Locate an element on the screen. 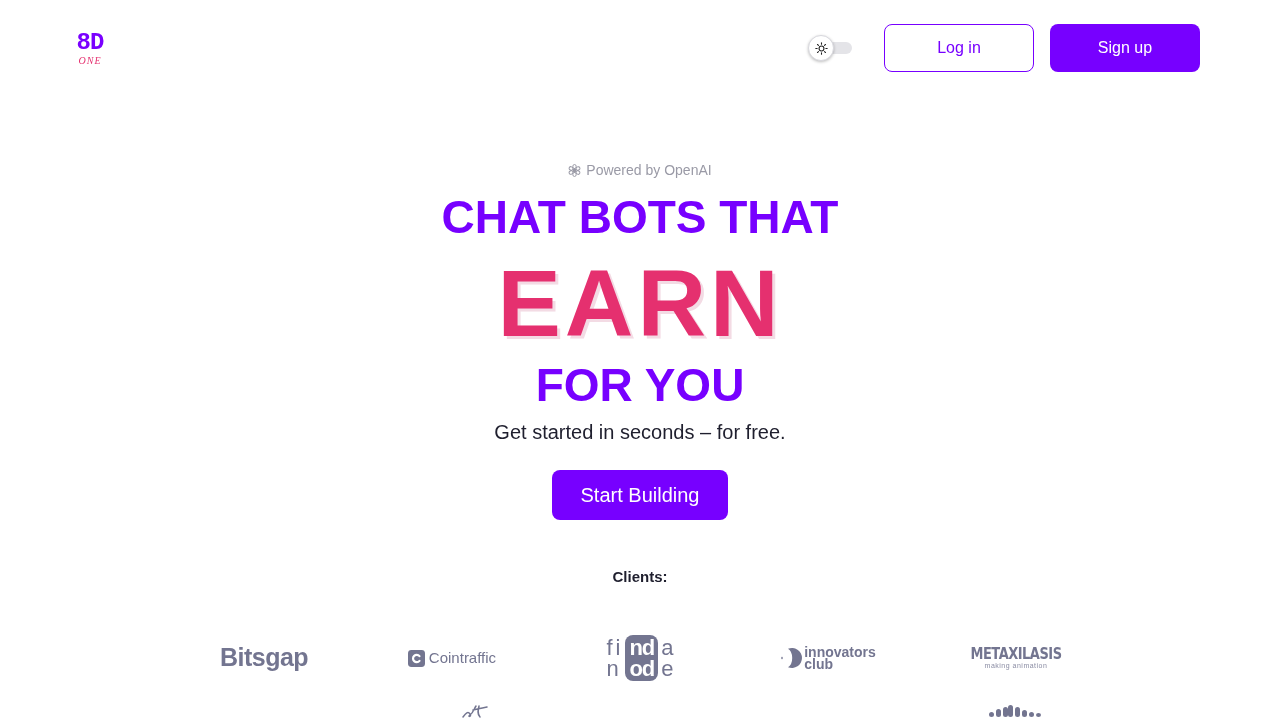 The width and height of the screenshot is (1280, 720). headline: CHAT BOTS THAT is located at coordinates (640, 217).